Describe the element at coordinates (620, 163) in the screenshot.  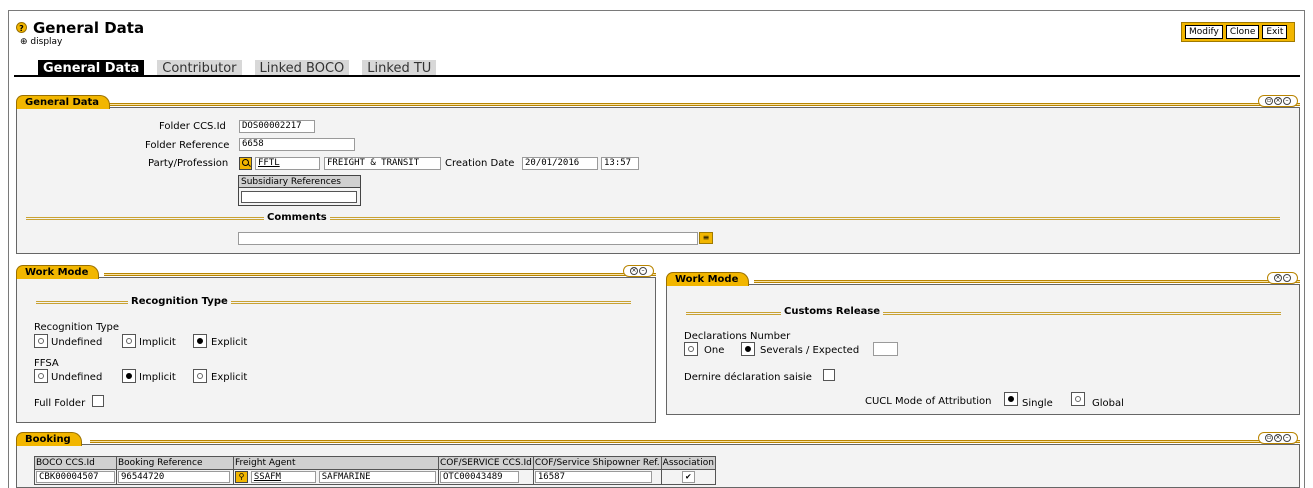
I see `creation-time-field: 13:57` at that location.